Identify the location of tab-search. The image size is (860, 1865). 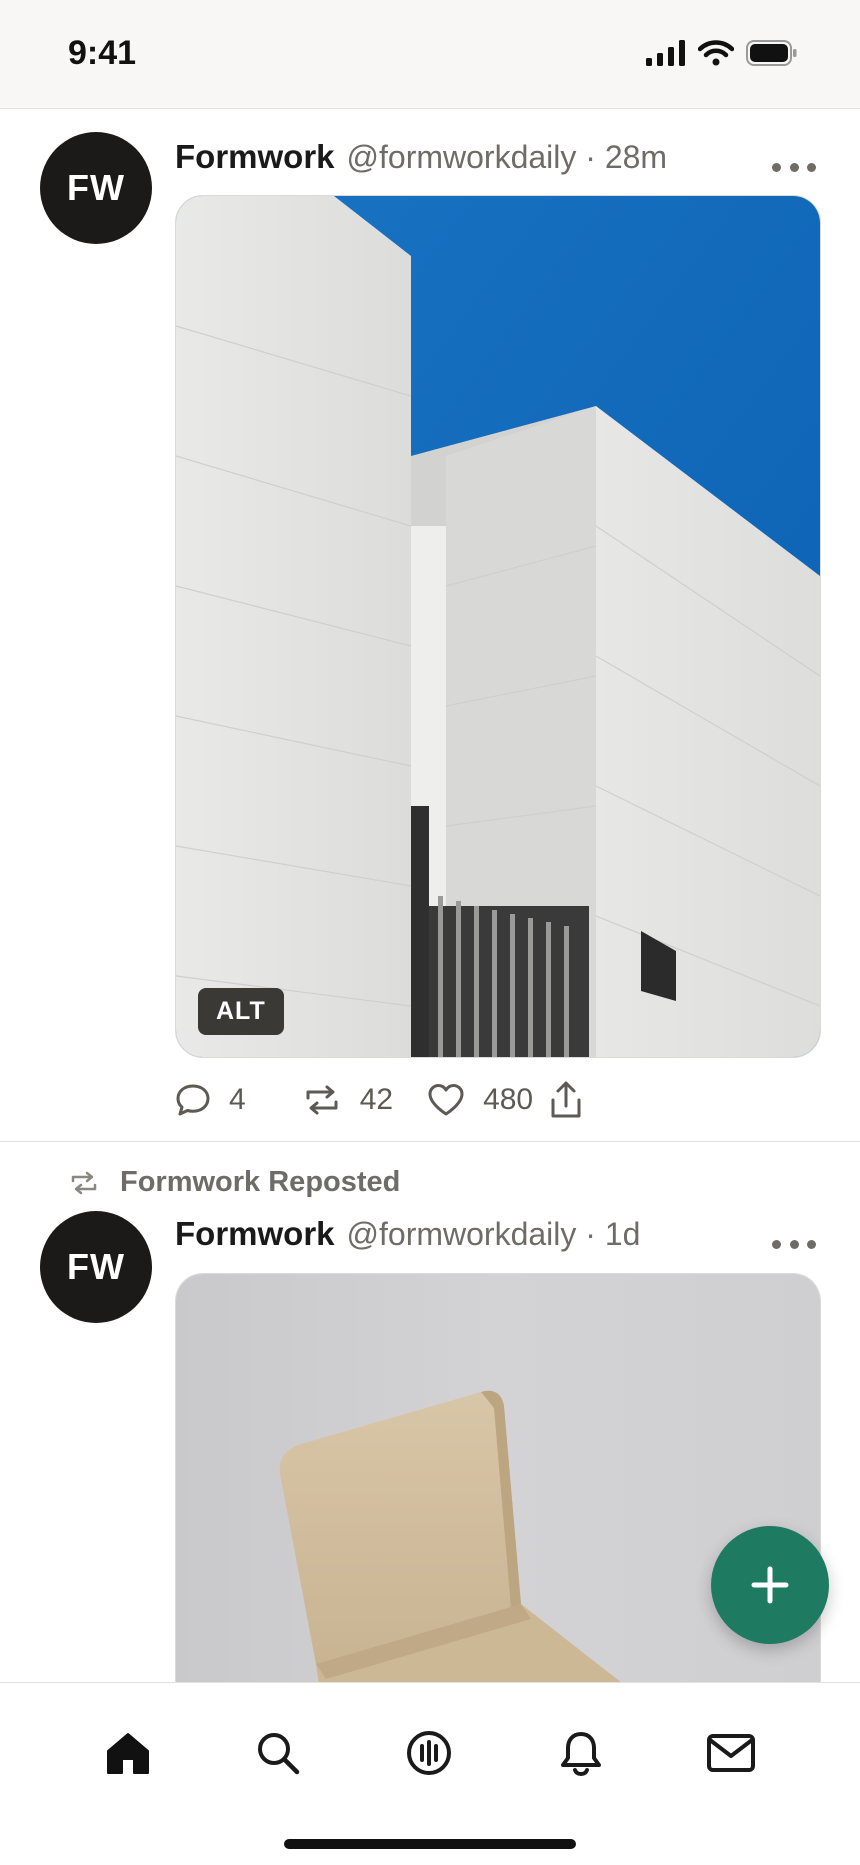
(278, 1753).